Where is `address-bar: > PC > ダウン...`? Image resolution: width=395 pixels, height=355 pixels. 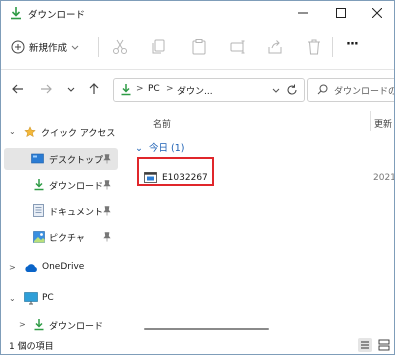 address-bar: > PC > ダウン... is located at coordinates (209, 90).